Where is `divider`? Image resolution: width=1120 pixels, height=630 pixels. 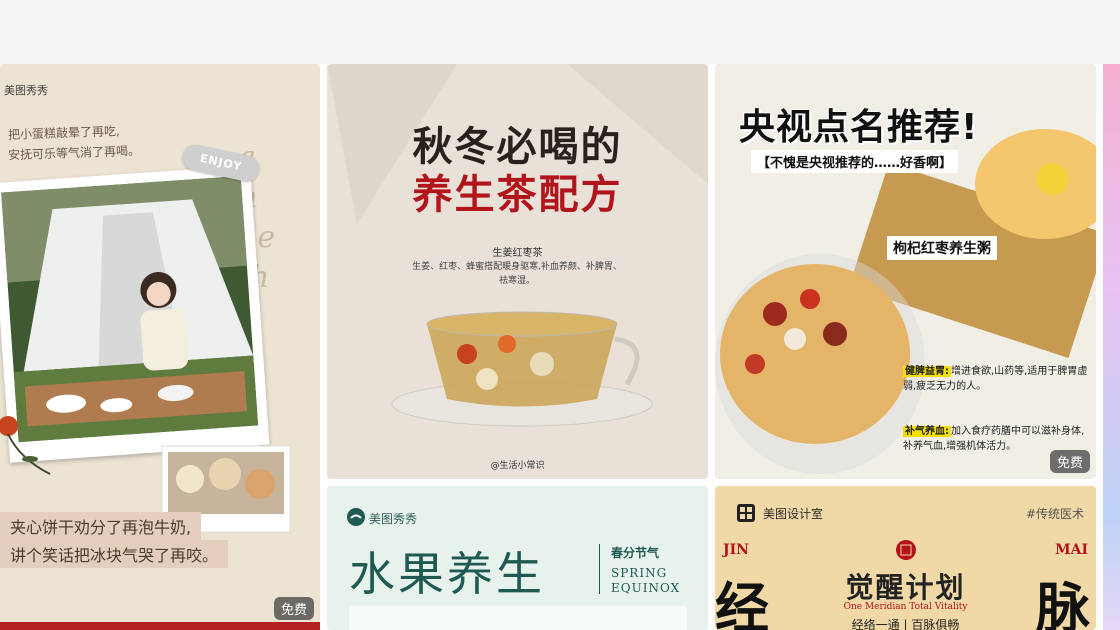 divider is located at coordinates (599, 569).